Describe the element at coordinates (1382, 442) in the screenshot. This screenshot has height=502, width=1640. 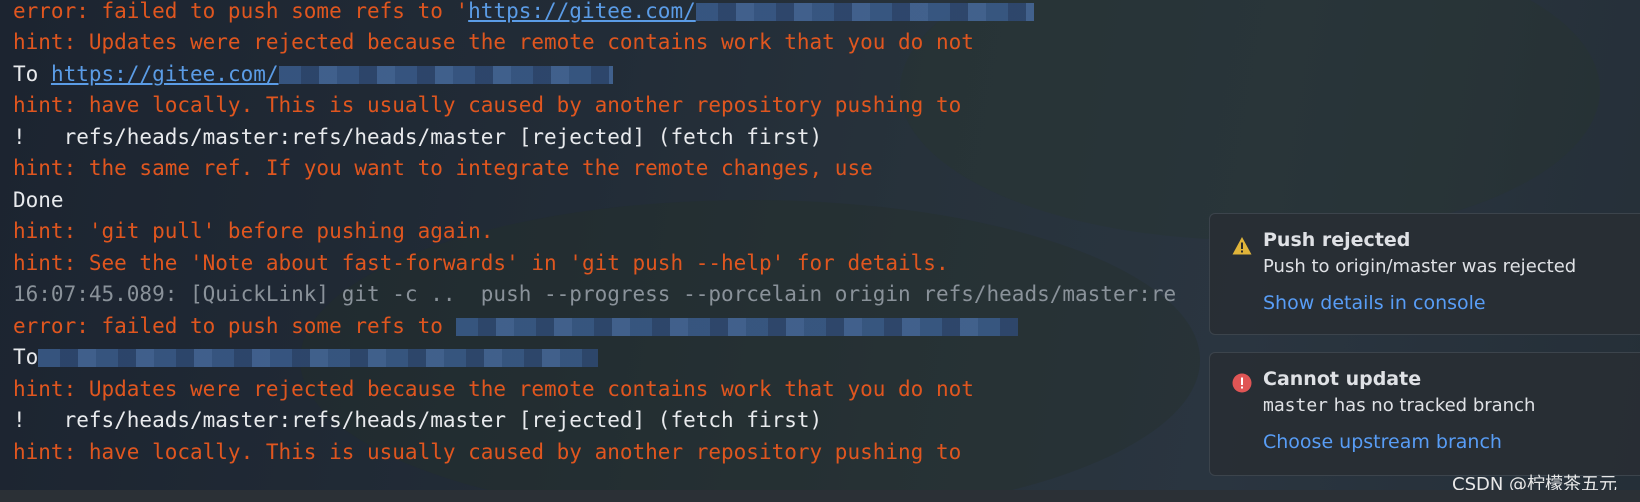
I see `choose-upstream-branch-link: Choose upstream branch` at that location.